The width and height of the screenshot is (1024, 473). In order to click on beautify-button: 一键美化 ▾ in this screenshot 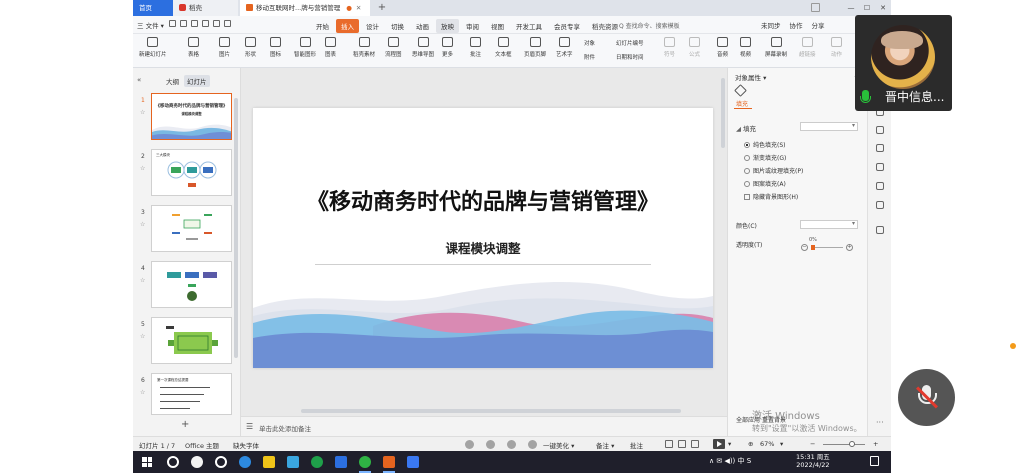, I will do `click(558, 445)`.